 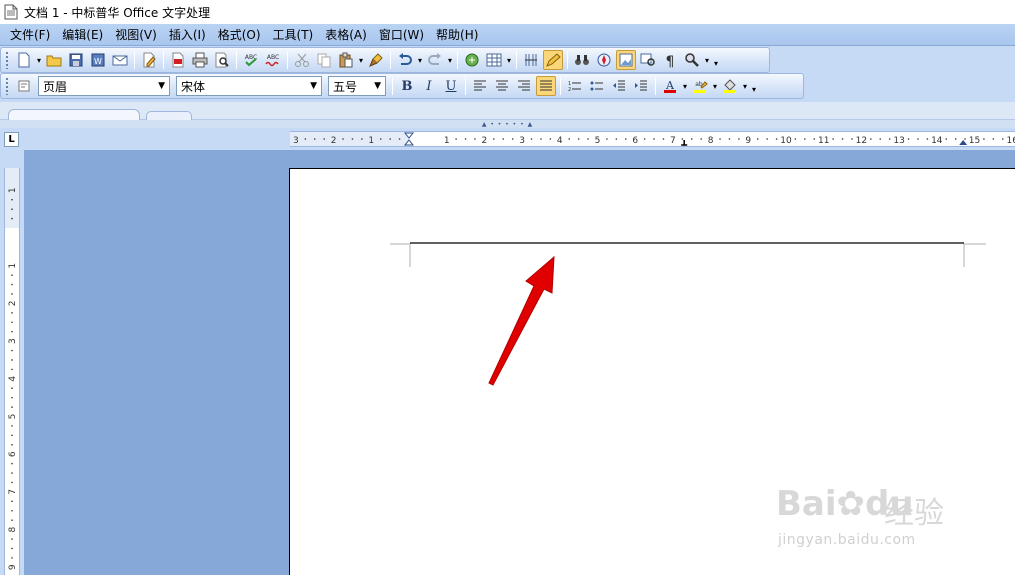 I want to click on styles-icon, so click(x=24, y=86).